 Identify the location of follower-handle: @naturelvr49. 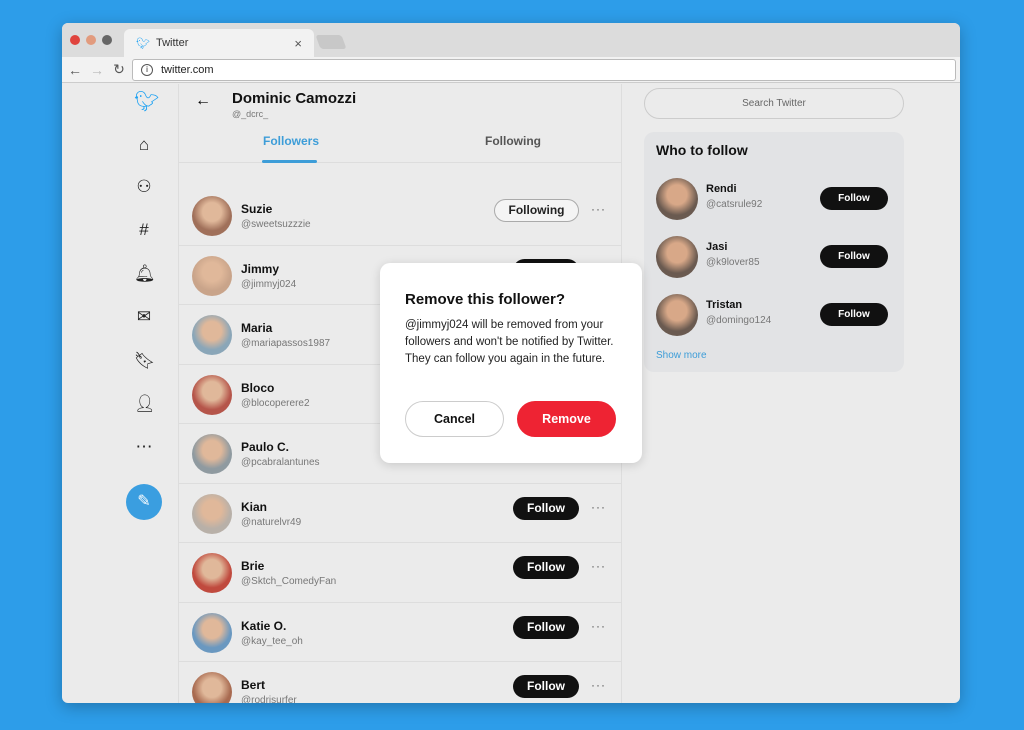
(271, 522).